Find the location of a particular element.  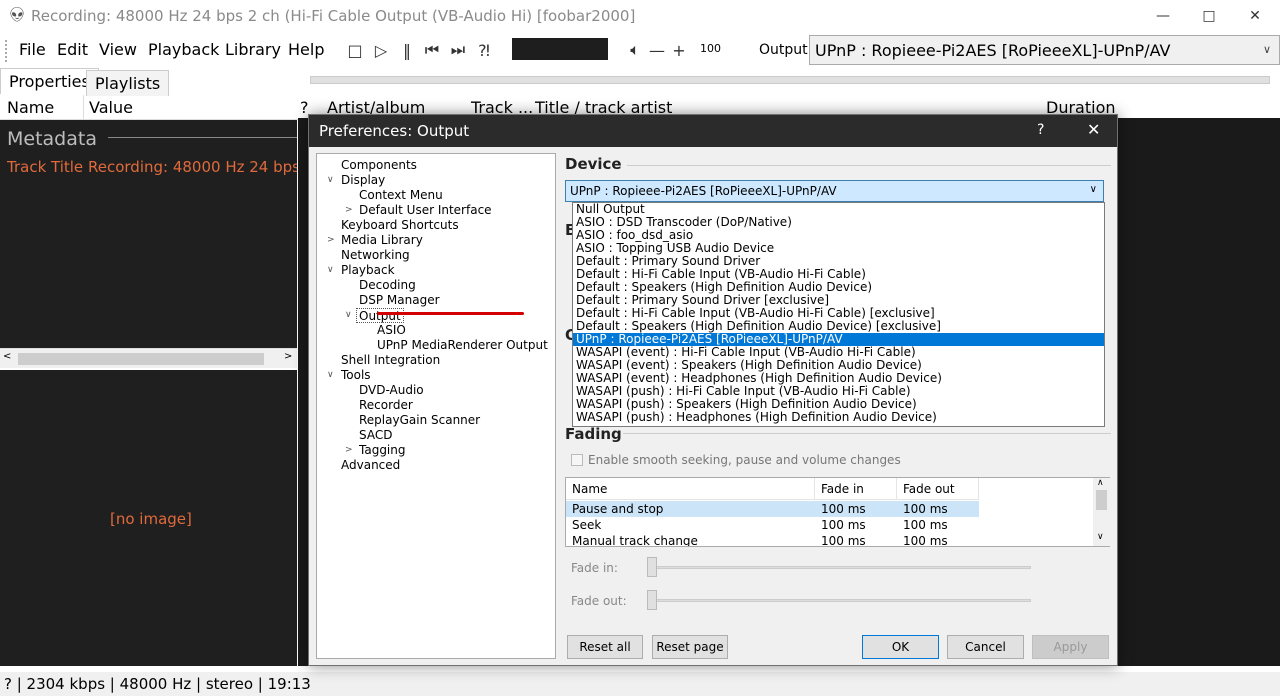

table-cell: 100 ms is located at coordinates (843, 509).